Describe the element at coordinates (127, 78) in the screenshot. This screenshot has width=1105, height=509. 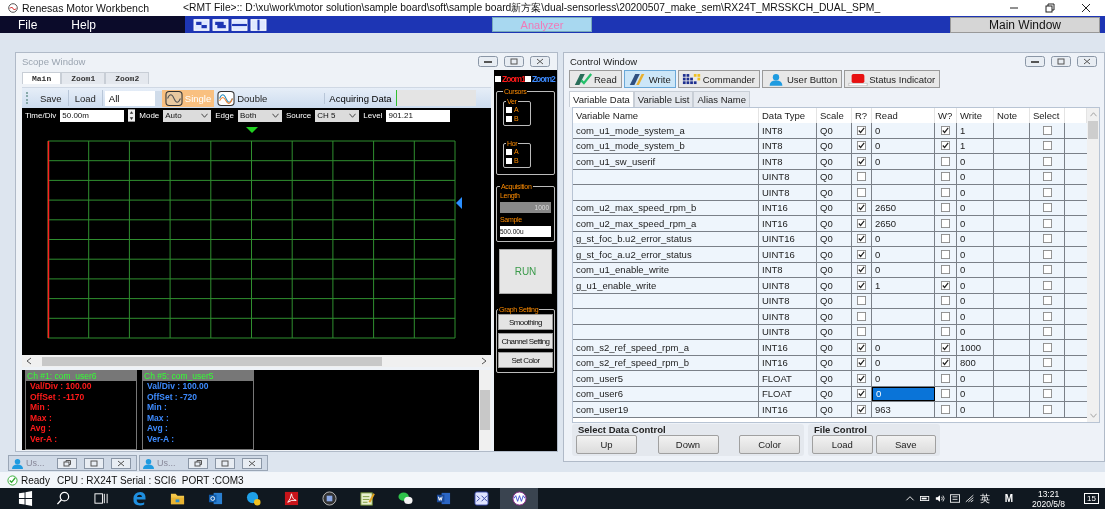
I see `scope-tab: Zoom2` at that location.